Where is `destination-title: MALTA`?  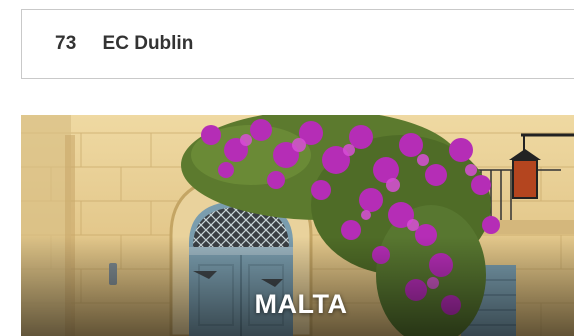 destination-title: MALTA is located at coordinates (301, 304).